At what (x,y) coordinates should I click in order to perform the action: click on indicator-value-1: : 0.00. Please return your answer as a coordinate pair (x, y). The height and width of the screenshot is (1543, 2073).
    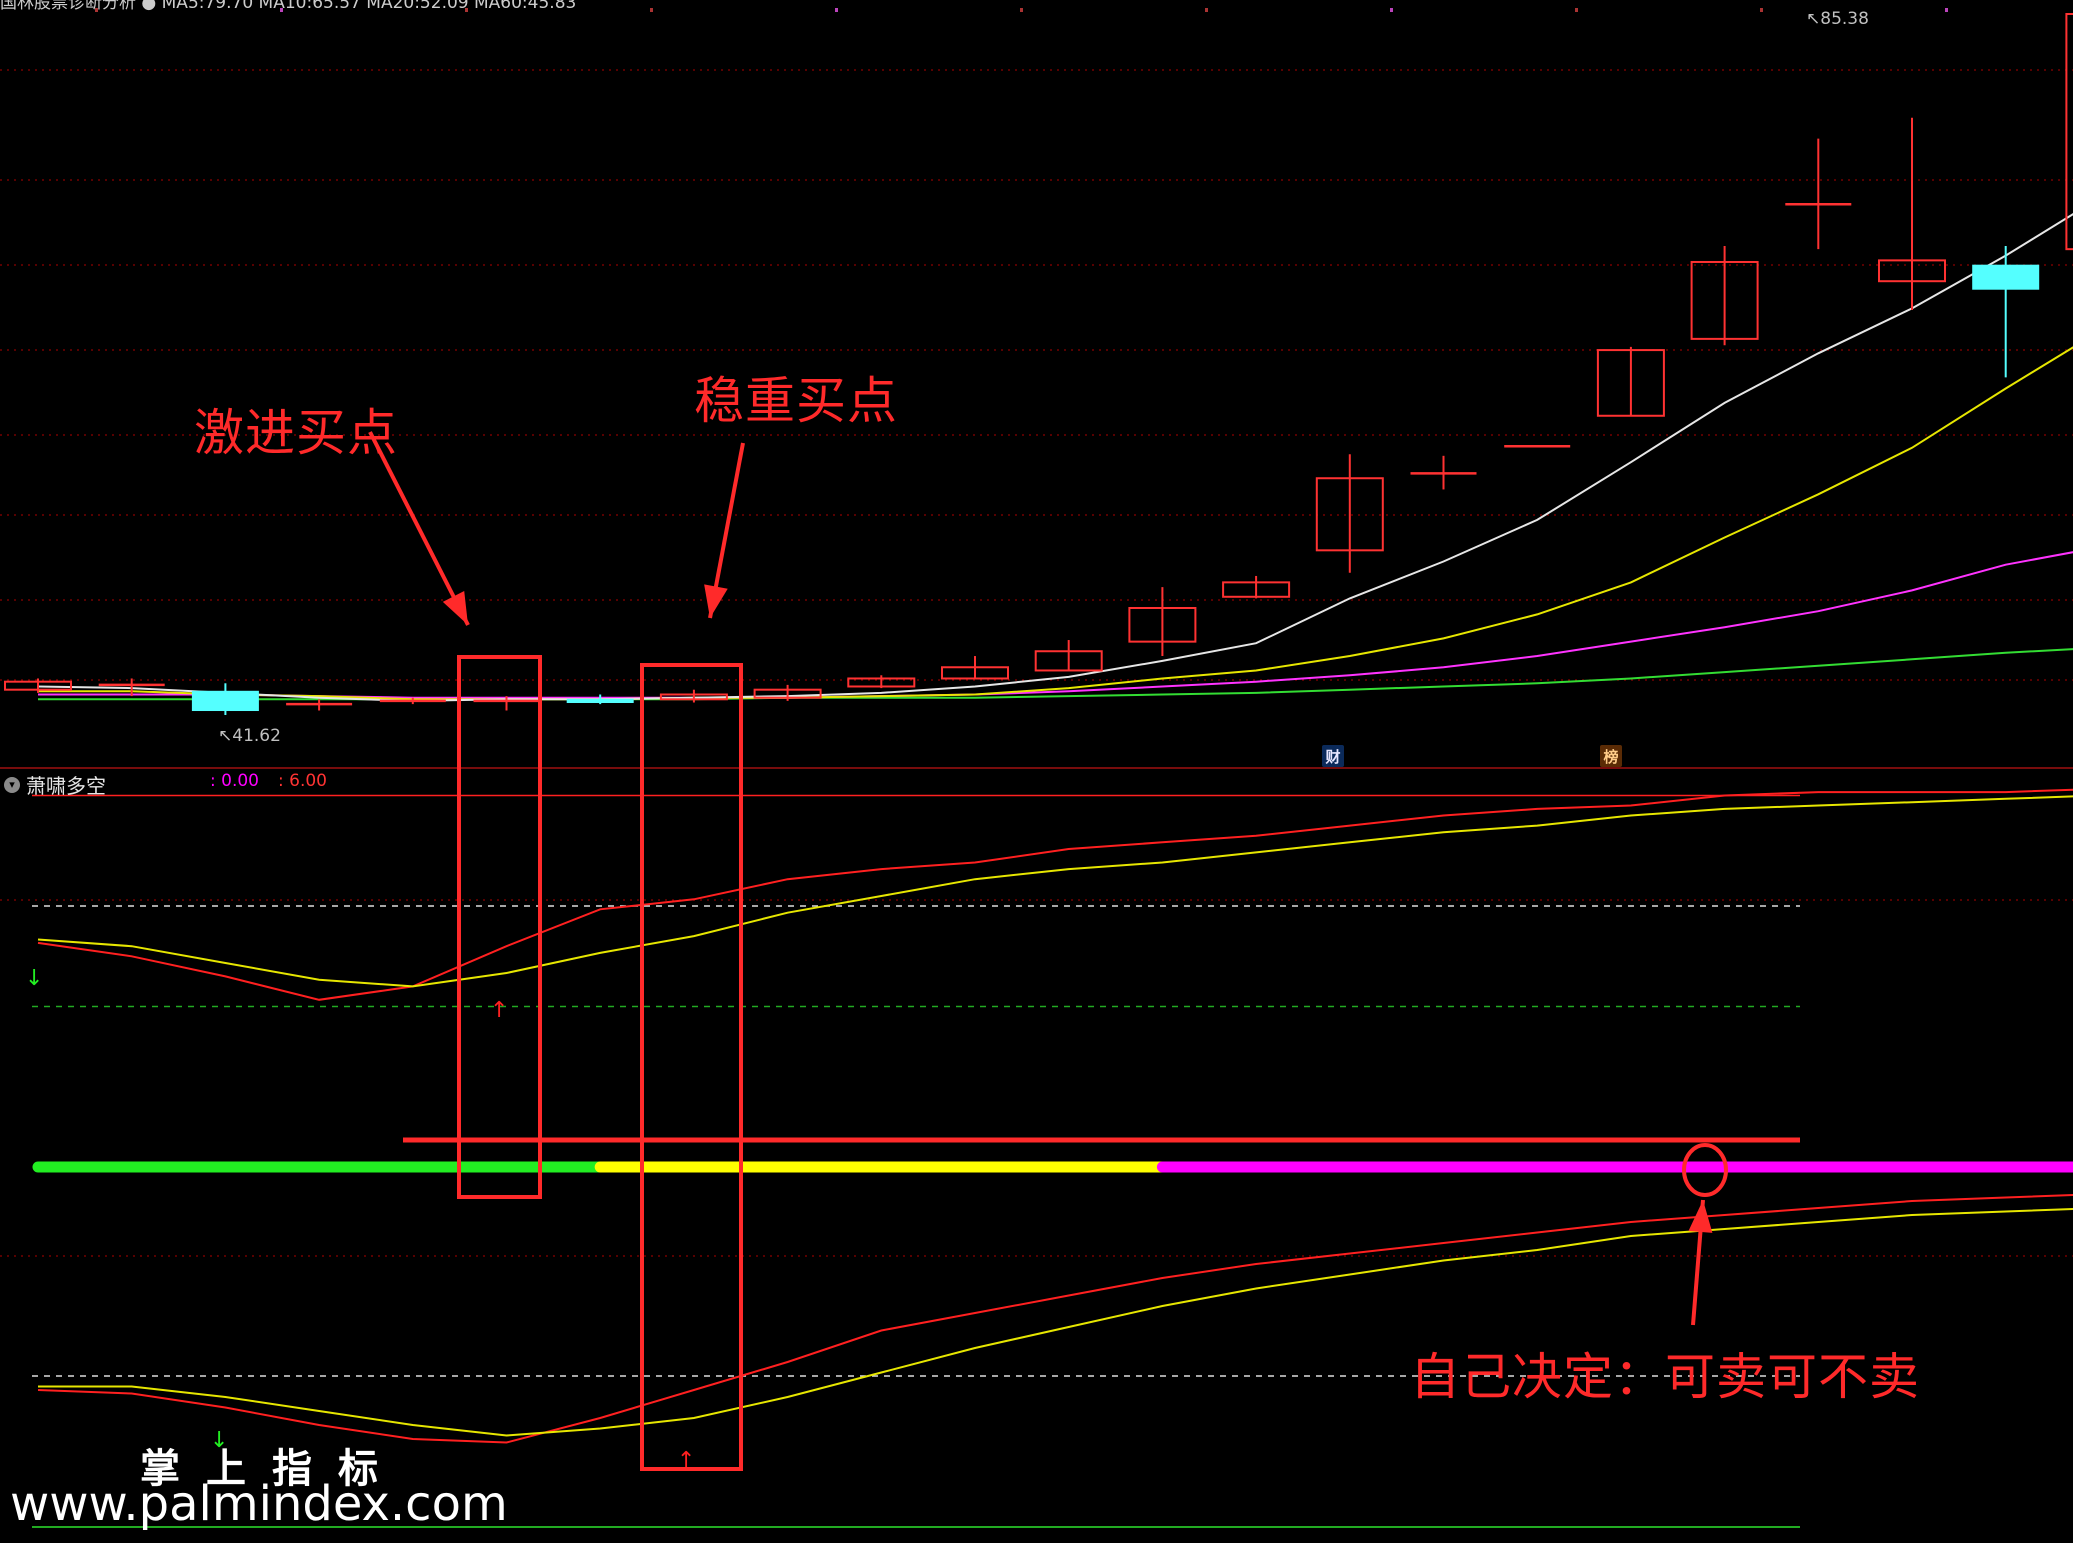
    Looking at the image, I should click on (234, 781).